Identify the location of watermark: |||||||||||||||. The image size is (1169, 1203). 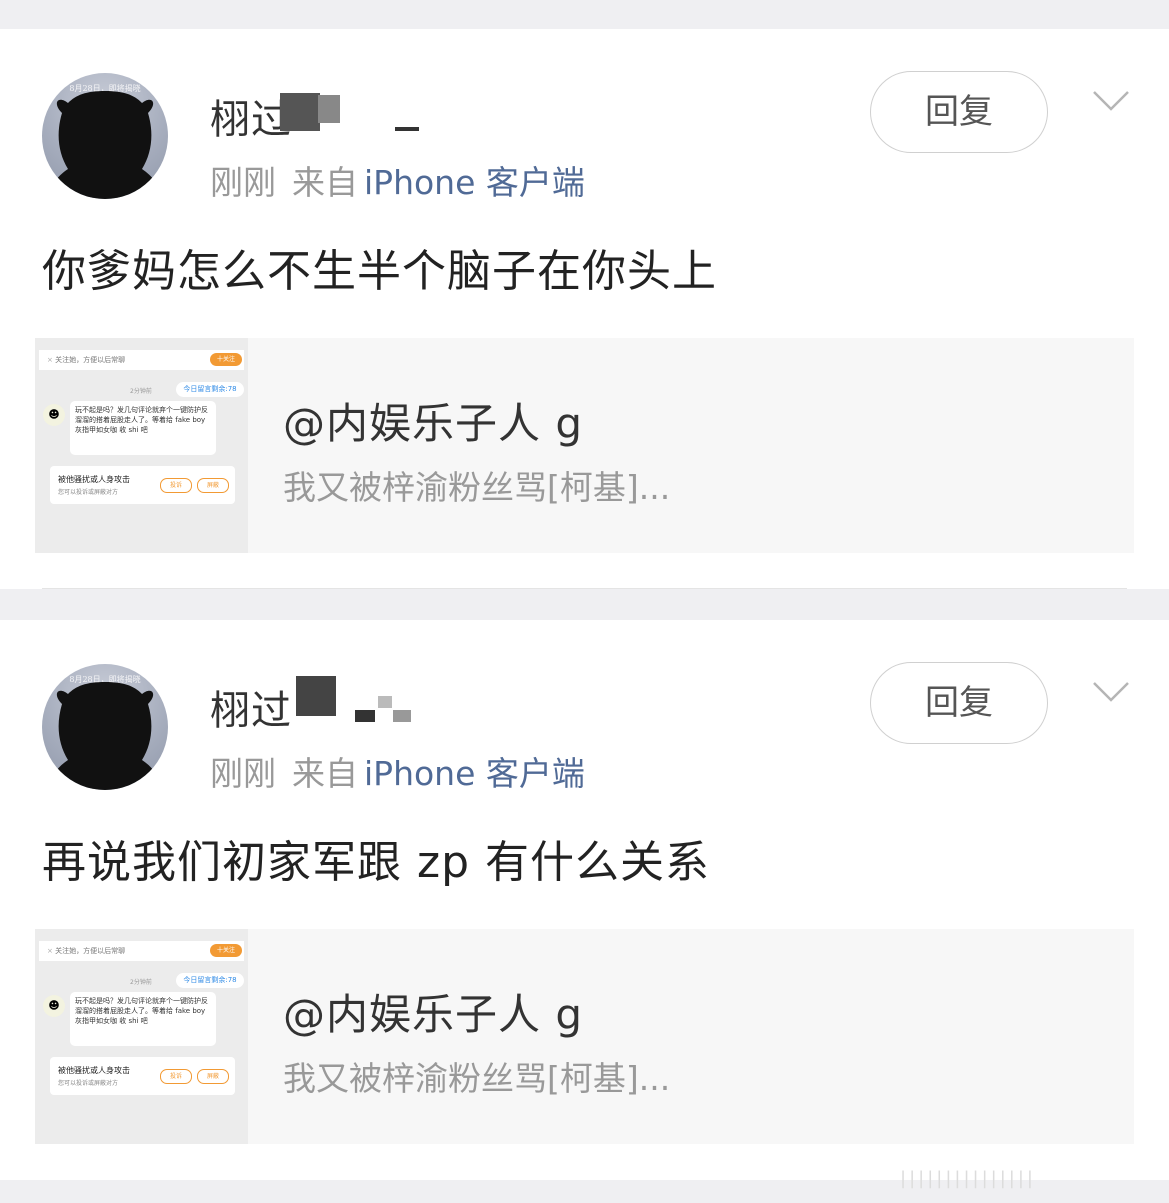
(968, 1178).